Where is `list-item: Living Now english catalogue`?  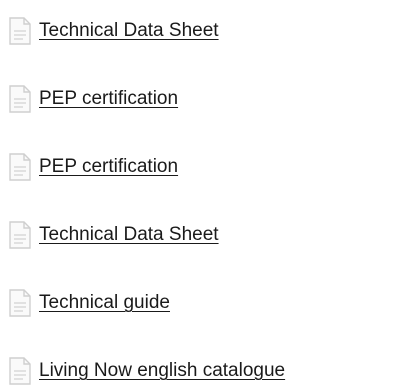
list-item: Living Now english catalogue is located at coordinates (146, 371).